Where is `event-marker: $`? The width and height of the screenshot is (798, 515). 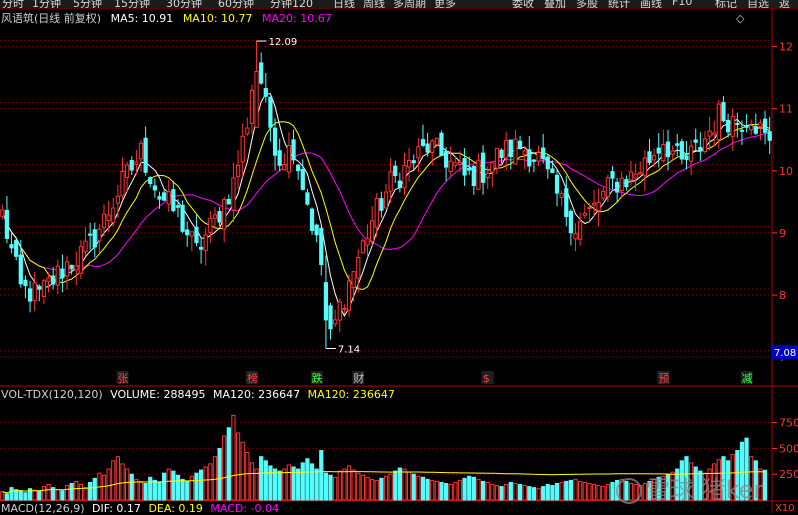
event-marker: $ is located at coordinates (486, 378).